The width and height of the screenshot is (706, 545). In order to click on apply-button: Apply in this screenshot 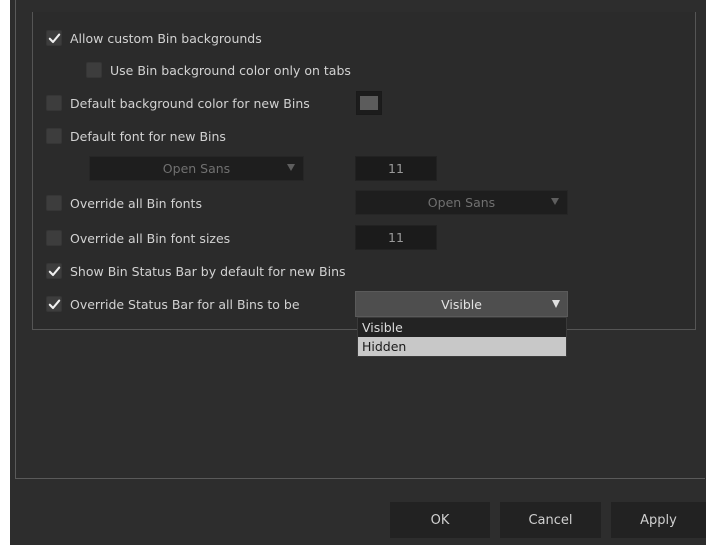, I will do `click(658, 520)`.